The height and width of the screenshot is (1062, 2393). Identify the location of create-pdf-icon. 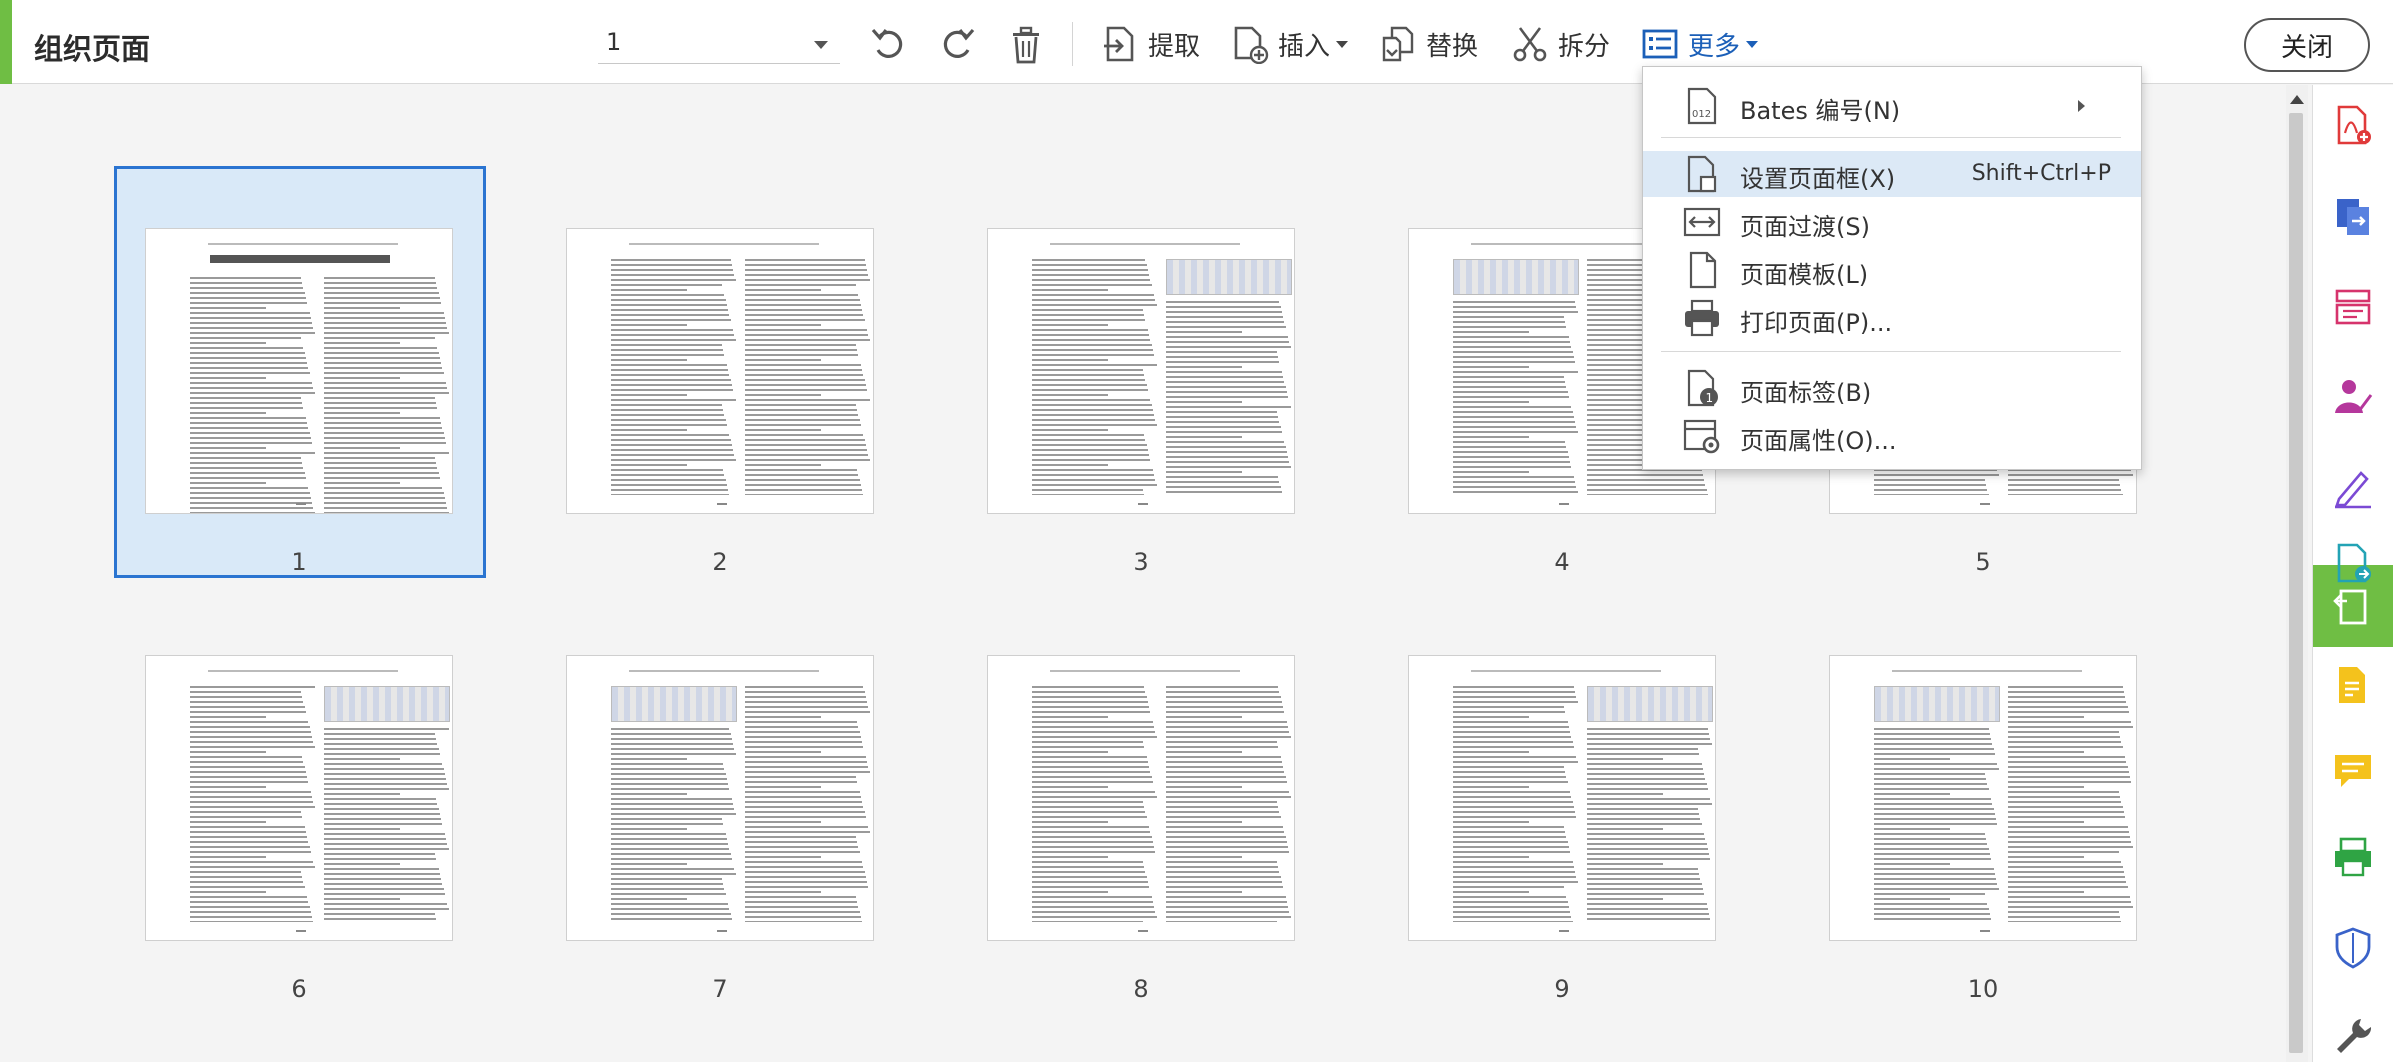
(2353, 125).